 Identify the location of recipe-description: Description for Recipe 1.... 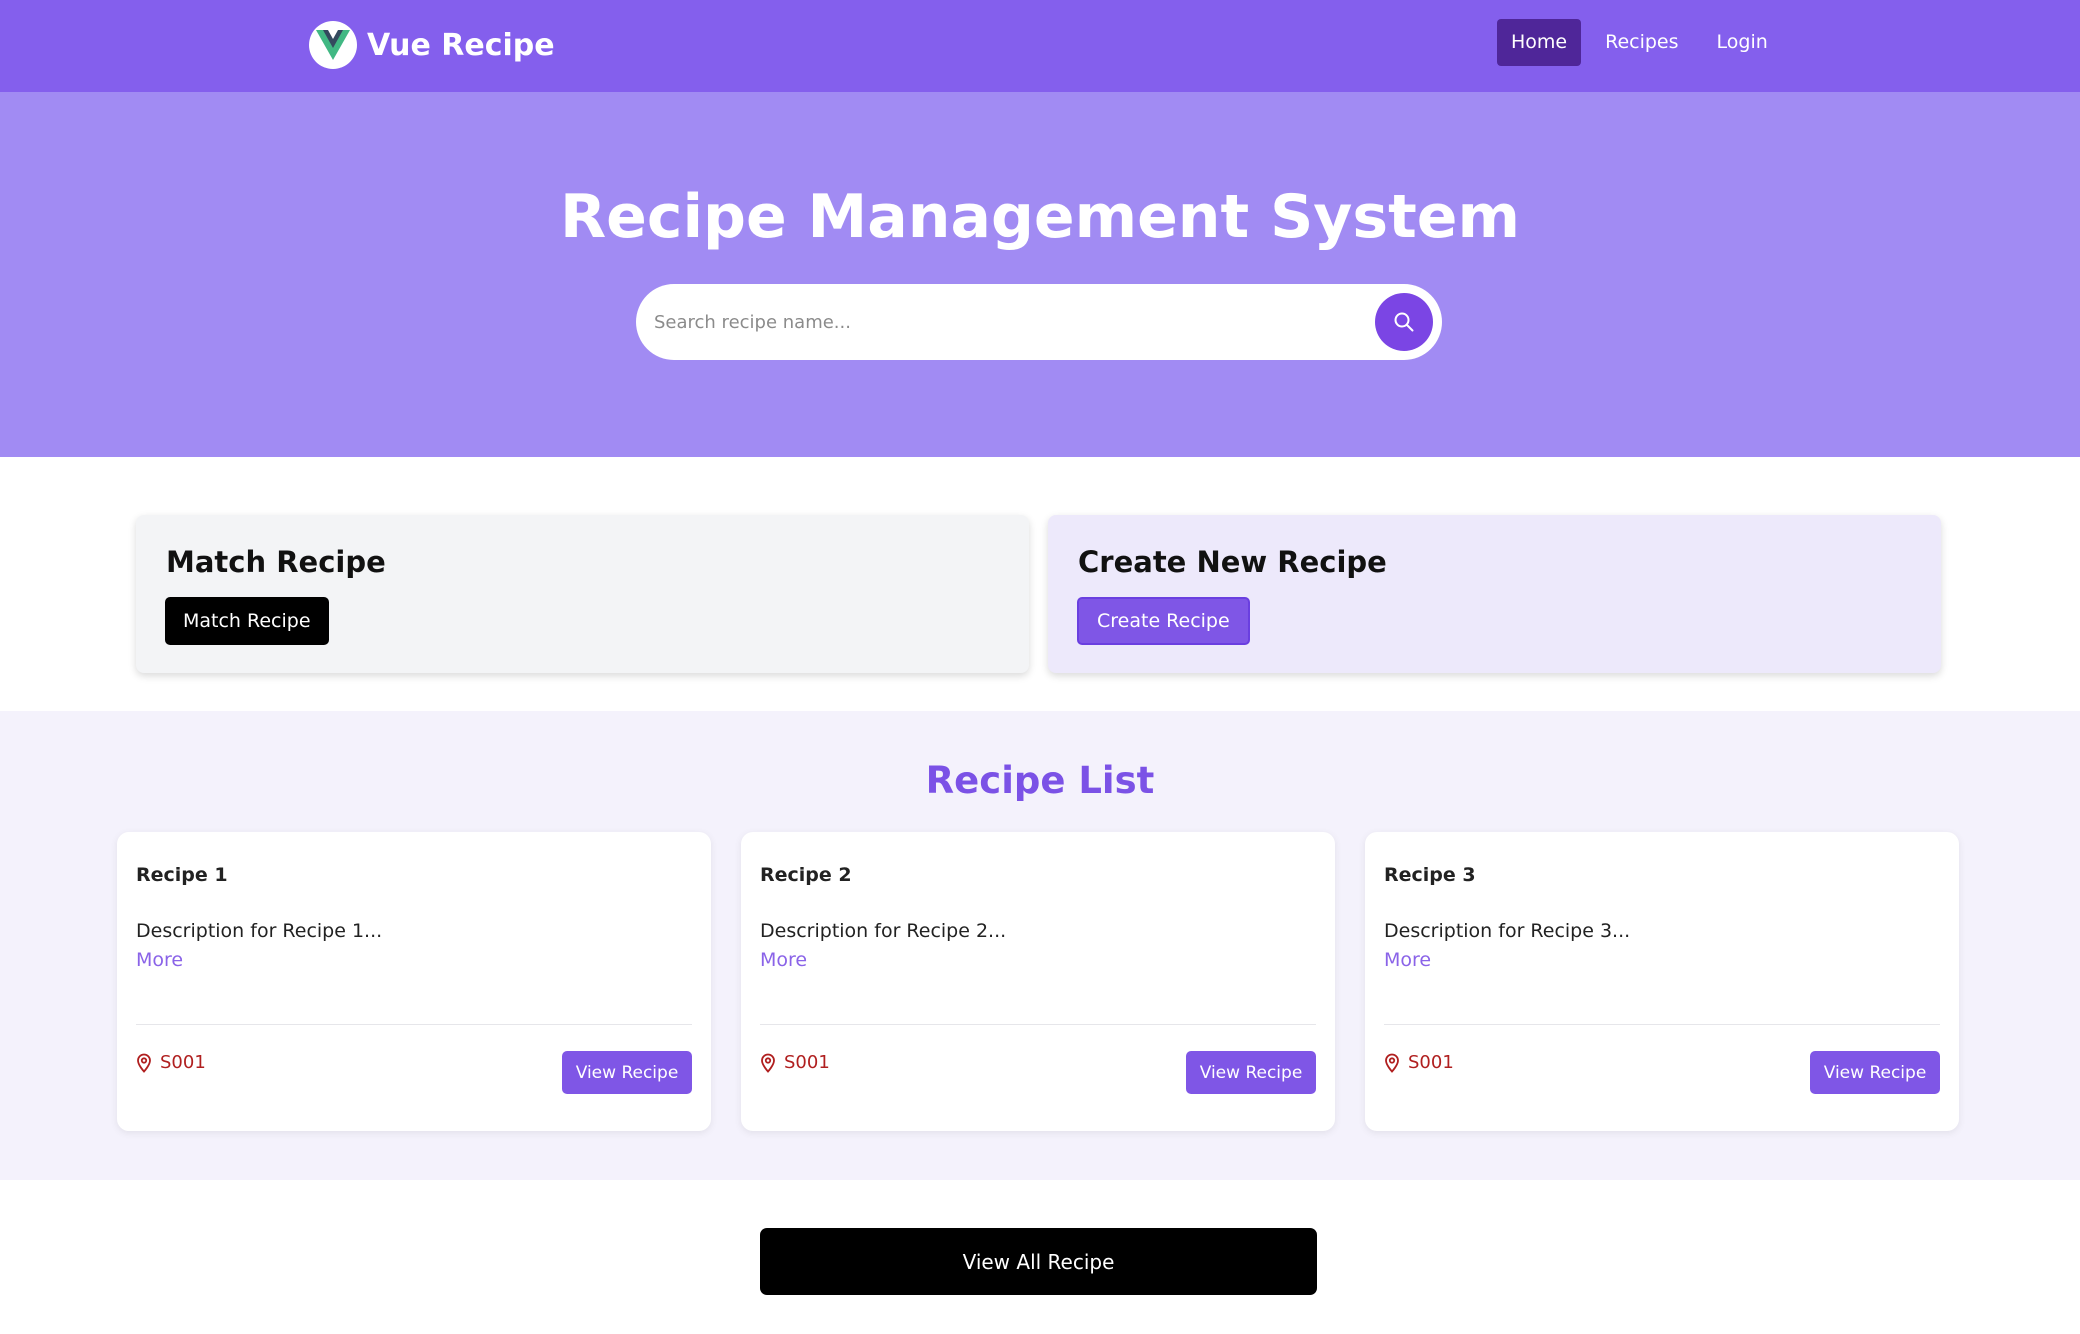
(259, 931).